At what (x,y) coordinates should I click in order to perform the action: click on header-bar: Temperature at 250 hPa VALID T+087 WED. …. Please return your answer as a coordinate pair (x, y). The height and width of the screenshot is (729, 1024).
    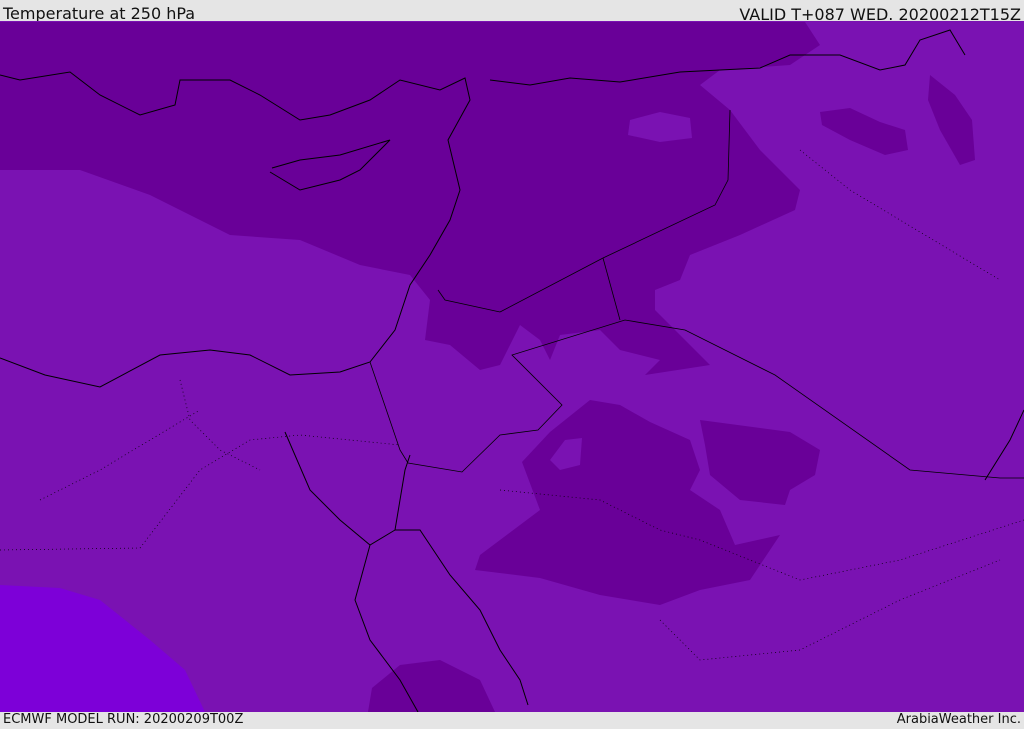
    Looking at the image, I should click on (512, 12).